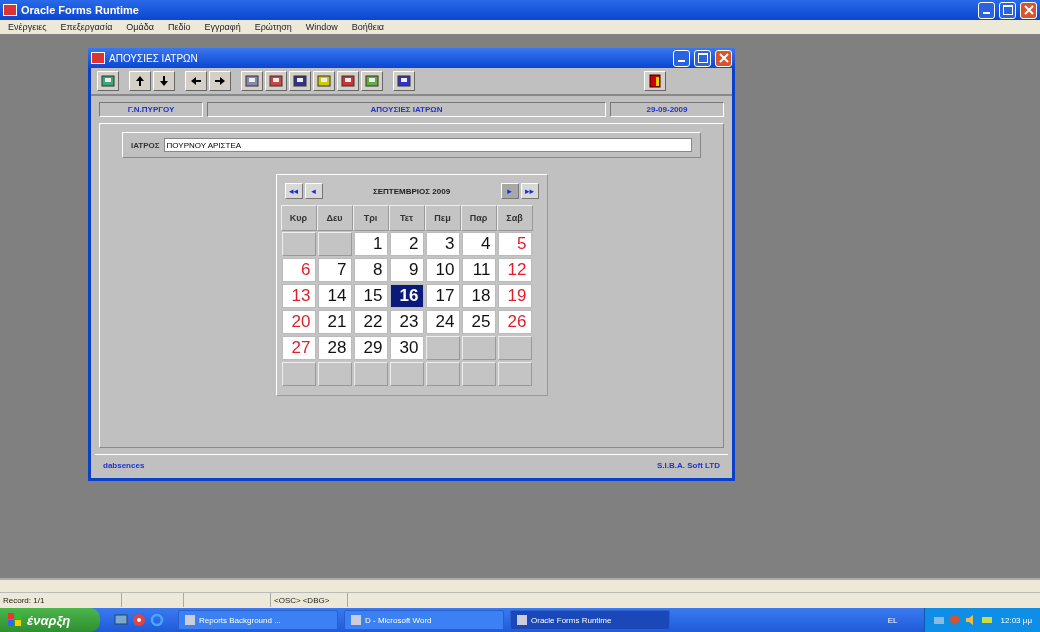  I want to click on app-icon, so click(10, 10).